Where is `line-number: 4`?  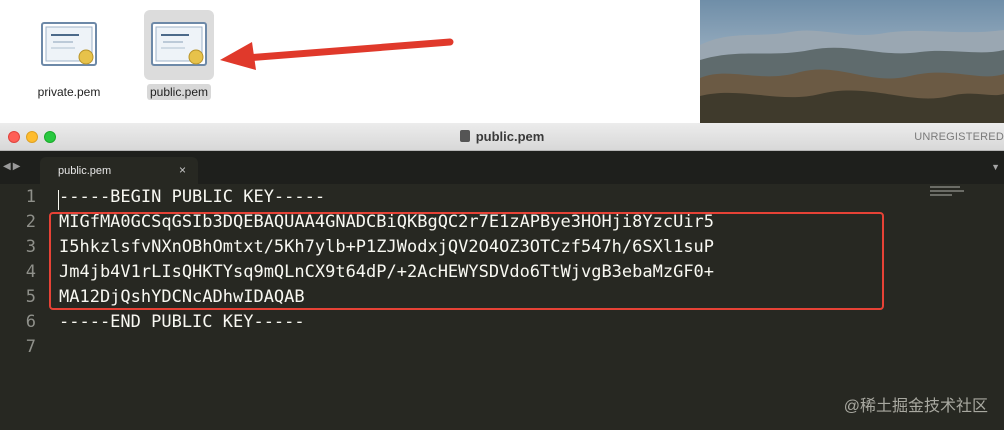
line-number: 4 is located at coordinates (30, 272).